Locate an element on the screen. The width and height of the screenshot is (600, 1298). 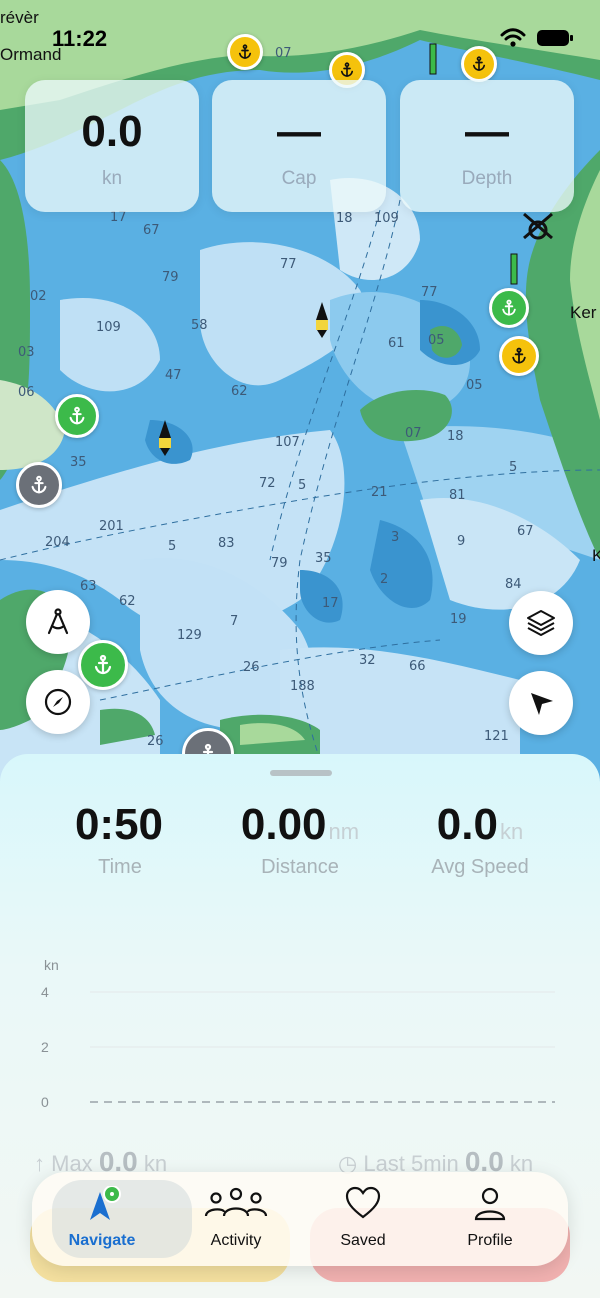
avg-speed-label: Avg Speed is located at coordinates (480, 867).